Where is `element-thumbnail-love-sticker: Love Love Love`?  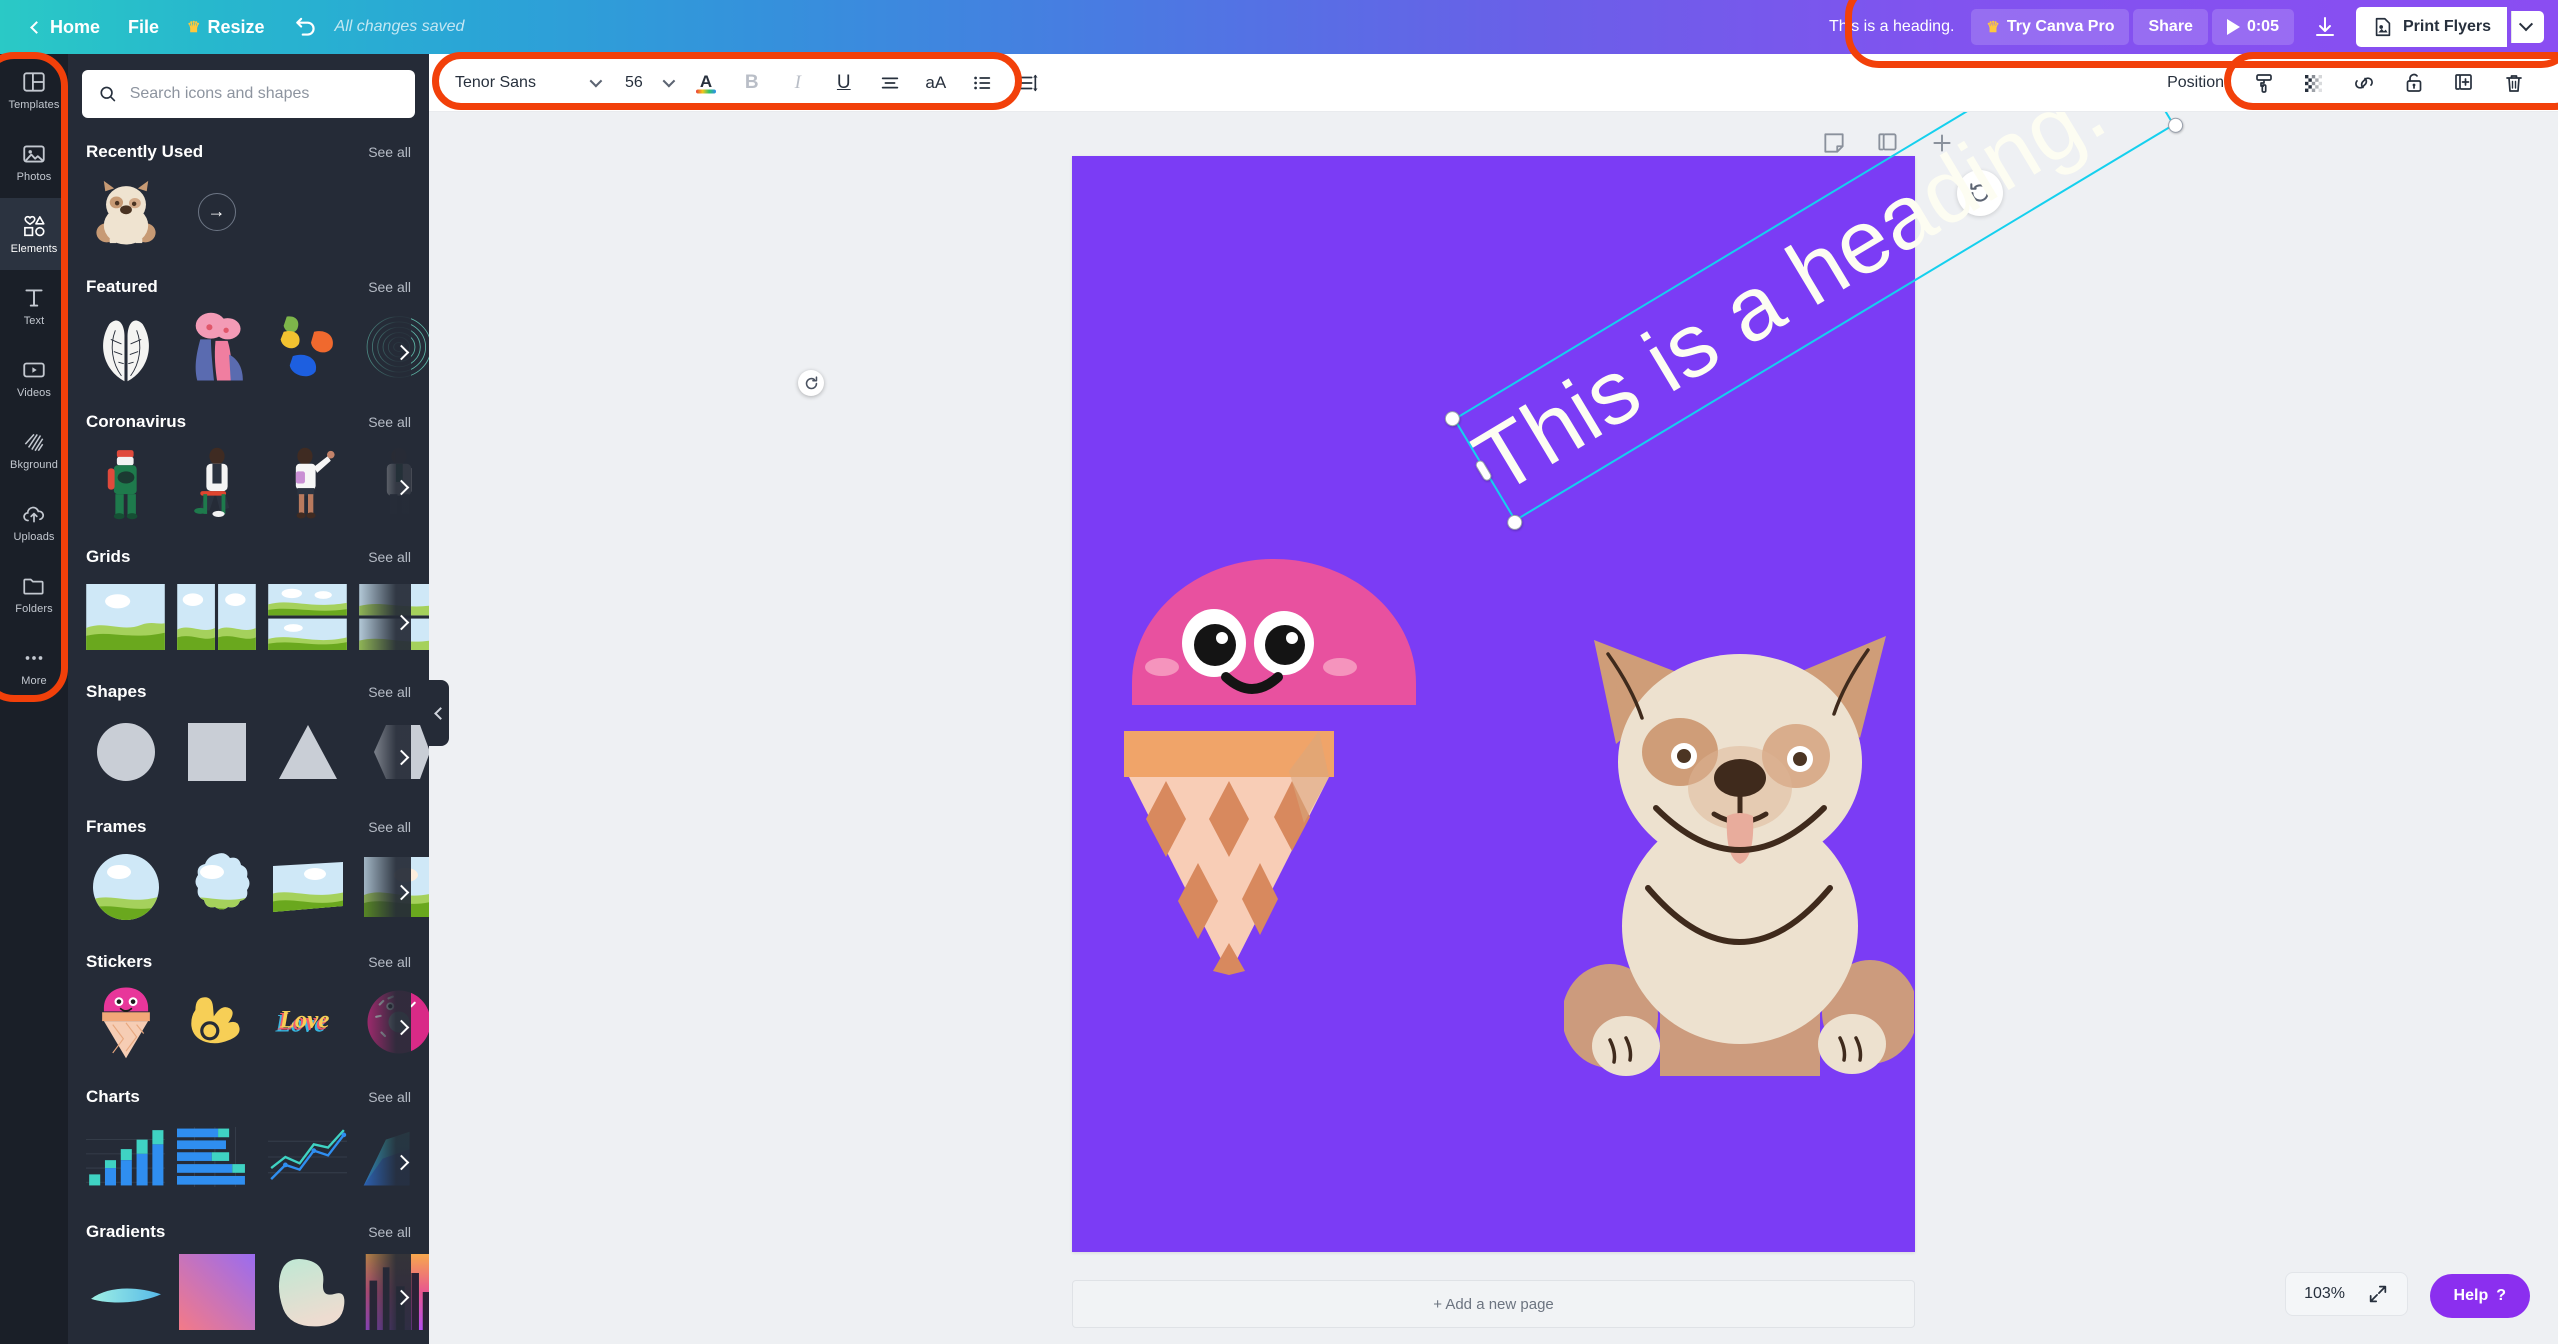 element-thumbnail-love-sticker: Love Love Love is located at coordinates (307, 1021).